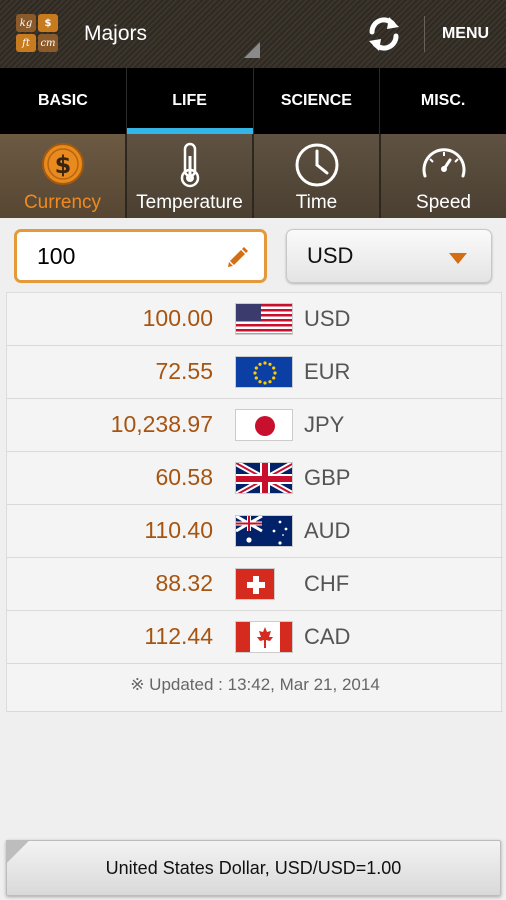 Image resolution: width=506 pixels, height=900 pixels. Describe the element at coordinates (189, 202) in the screenshot. I see `category-label: Temperature` at that location.